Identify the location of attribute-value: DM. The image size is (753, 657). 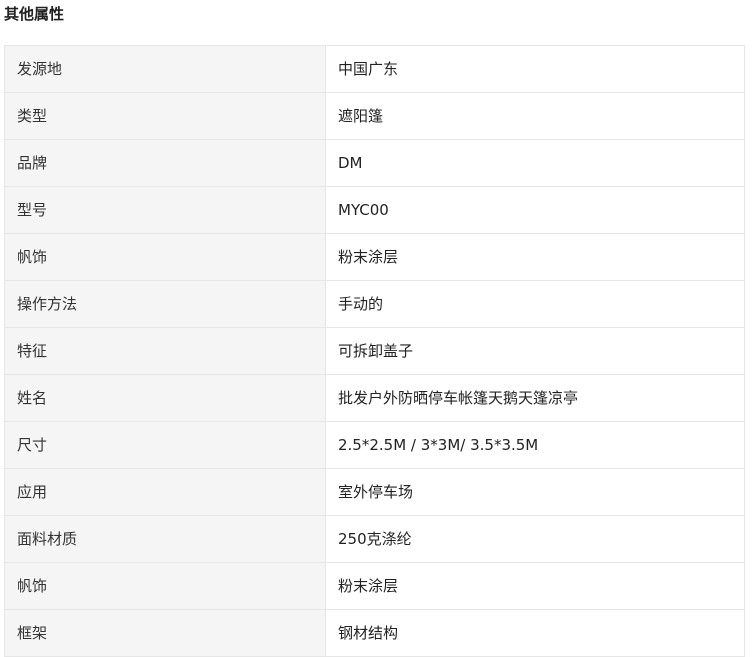
(535, 163).